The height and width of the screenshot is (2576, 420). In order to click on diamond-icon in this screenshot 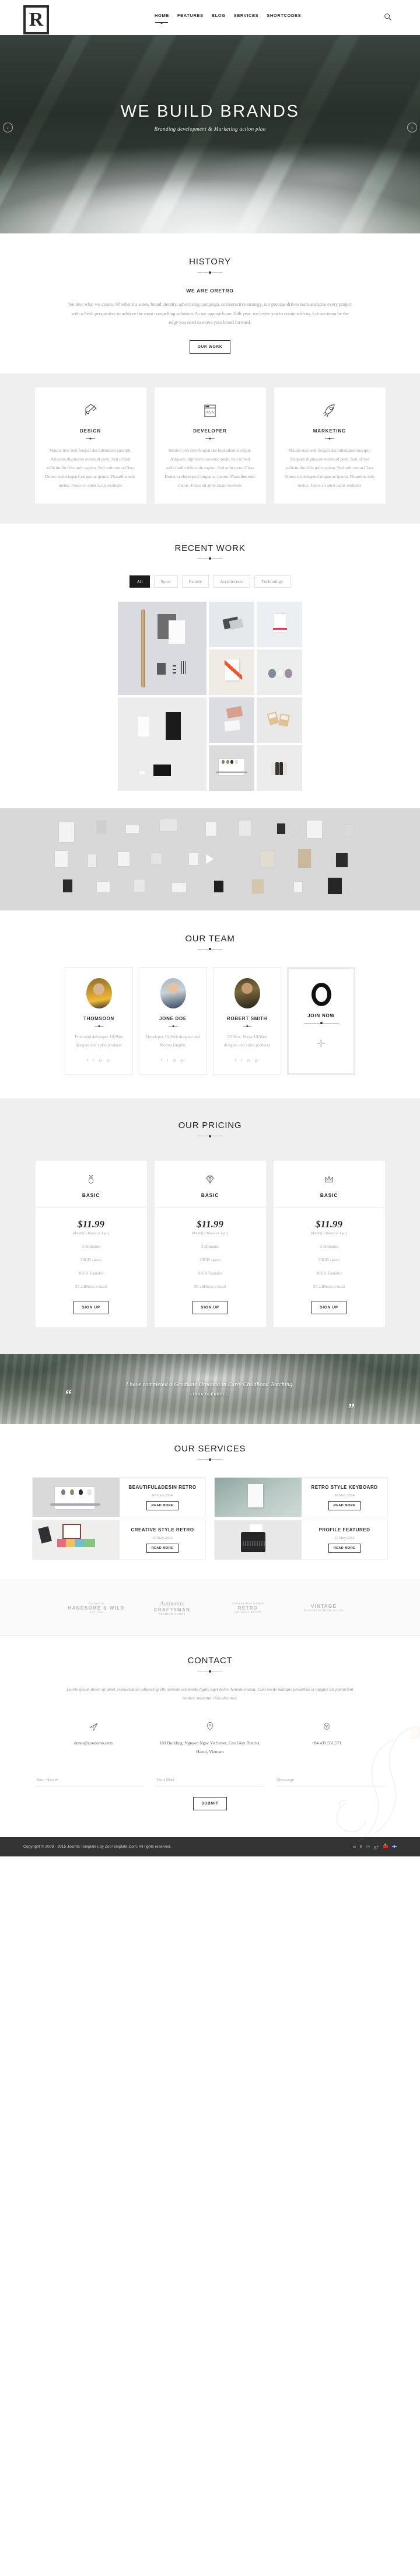, I will do `click(210, 1179)`.